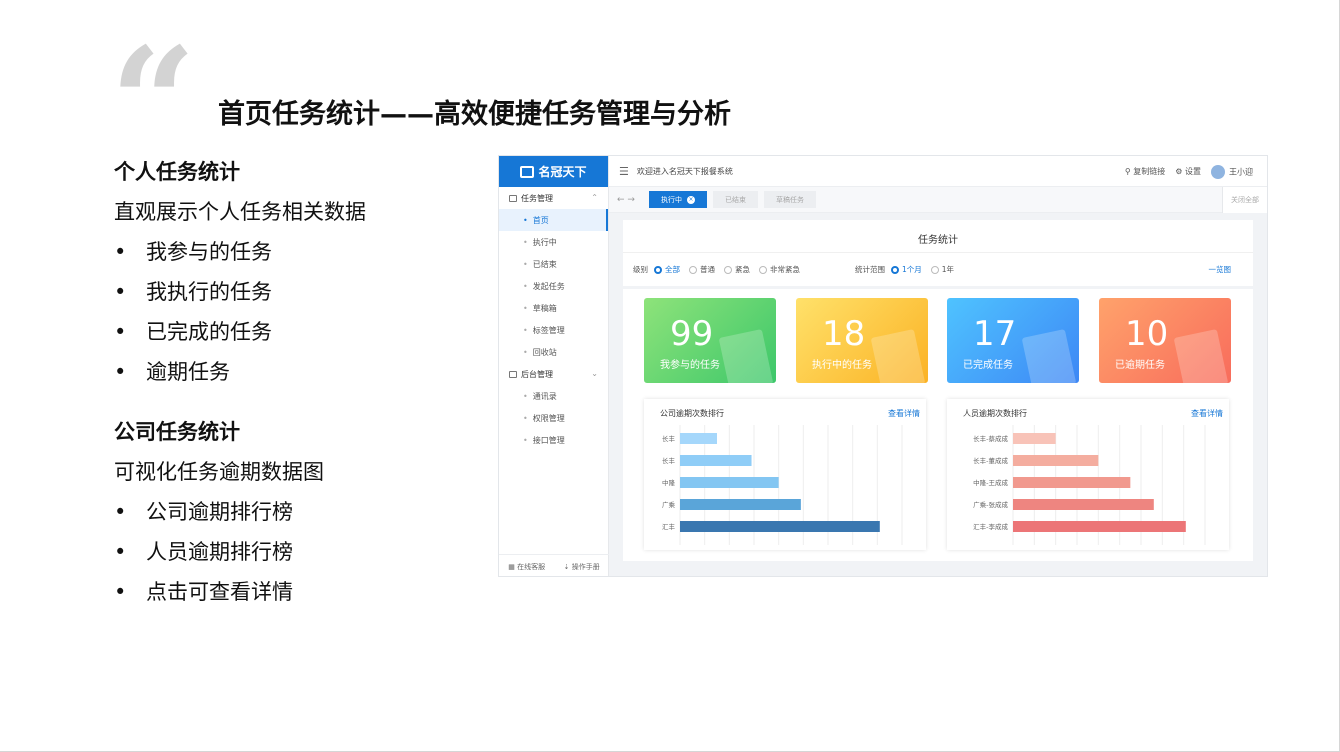 Image resolution: width=1340 pixels, height=752 pixels. What do you see at coordinates (553, 396) in the screenshot?
I see `sidebar-item-contacts: • 通讯录` at bounding box center [553, 396].